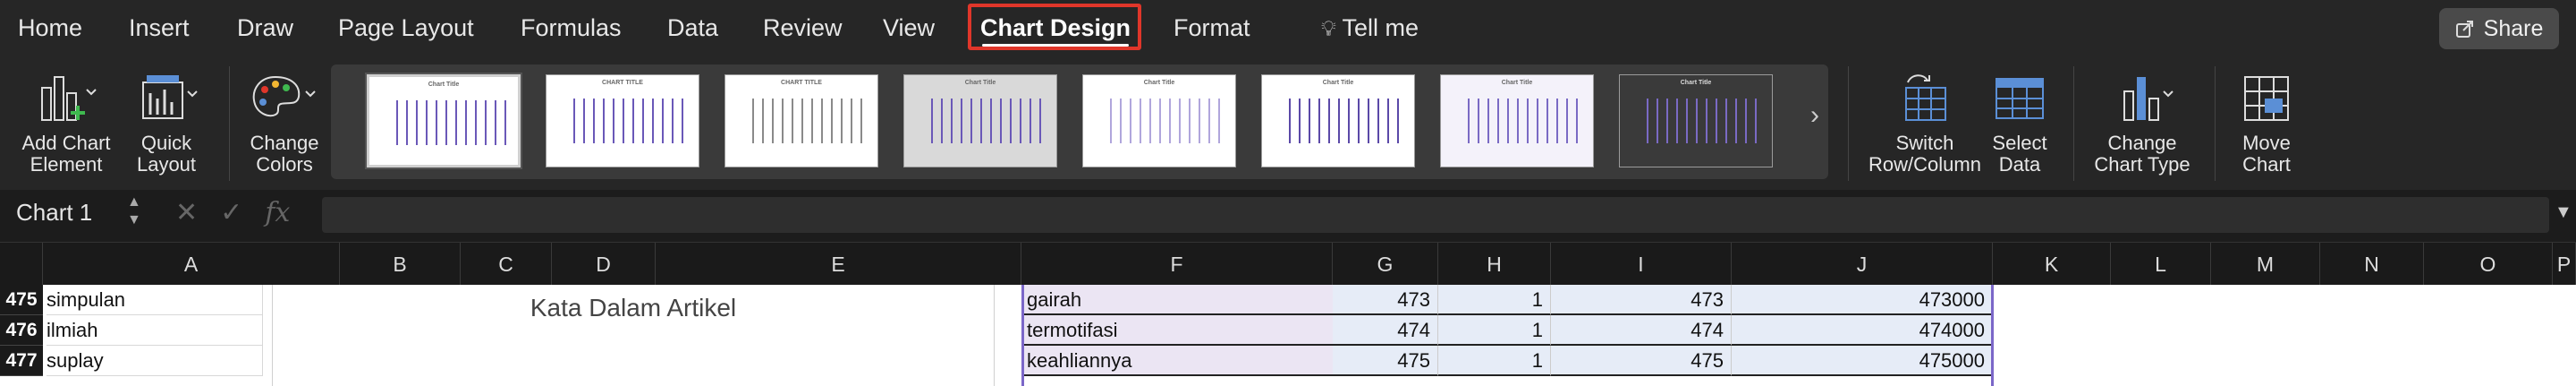 The image size is (2576, 386). What do you see at coordinates (909, 28) in the screenshot?
I see `tab-view: View` at bounding box center [909, 28].